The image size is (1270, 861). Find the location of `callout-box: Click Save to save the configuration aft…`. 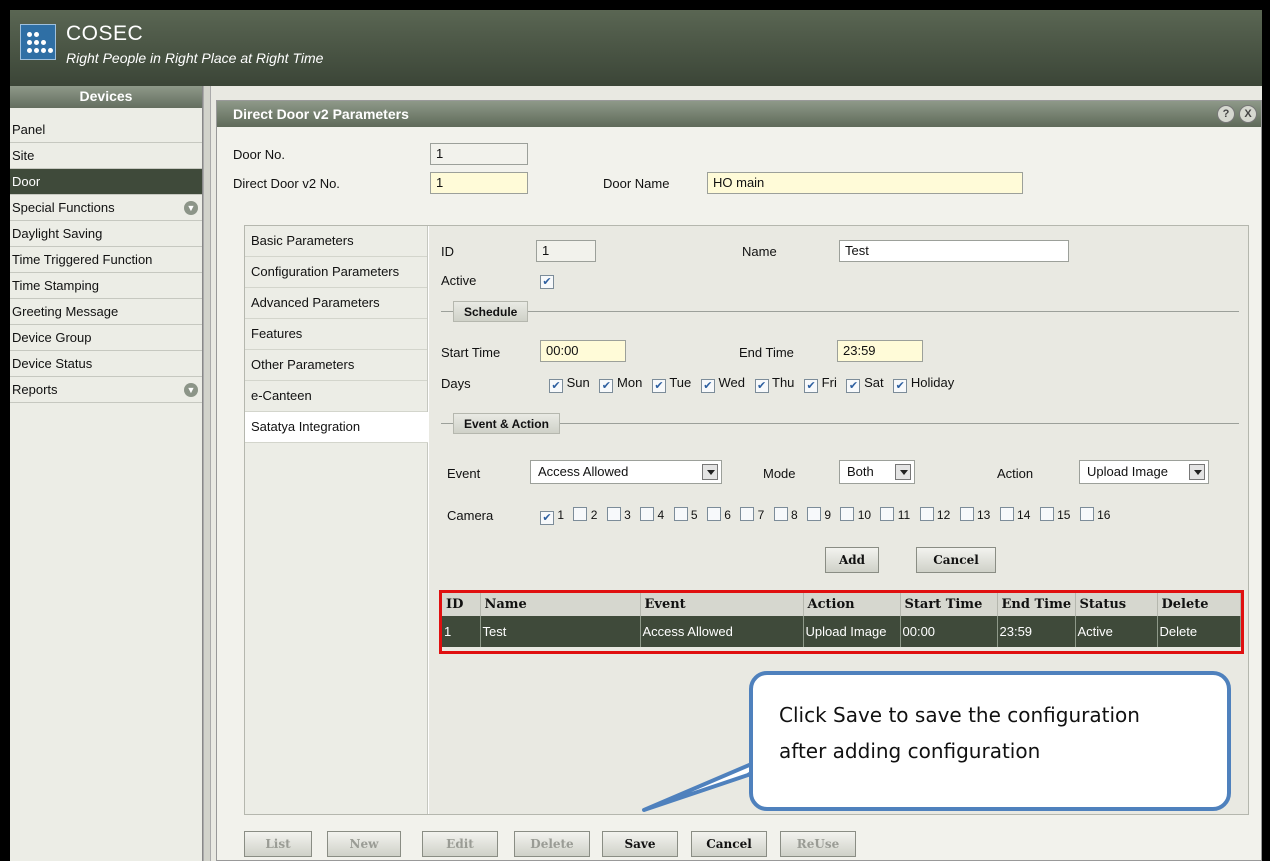

callout-box: Click Save to save the configuration aft… is located at coordinates (990, 741).